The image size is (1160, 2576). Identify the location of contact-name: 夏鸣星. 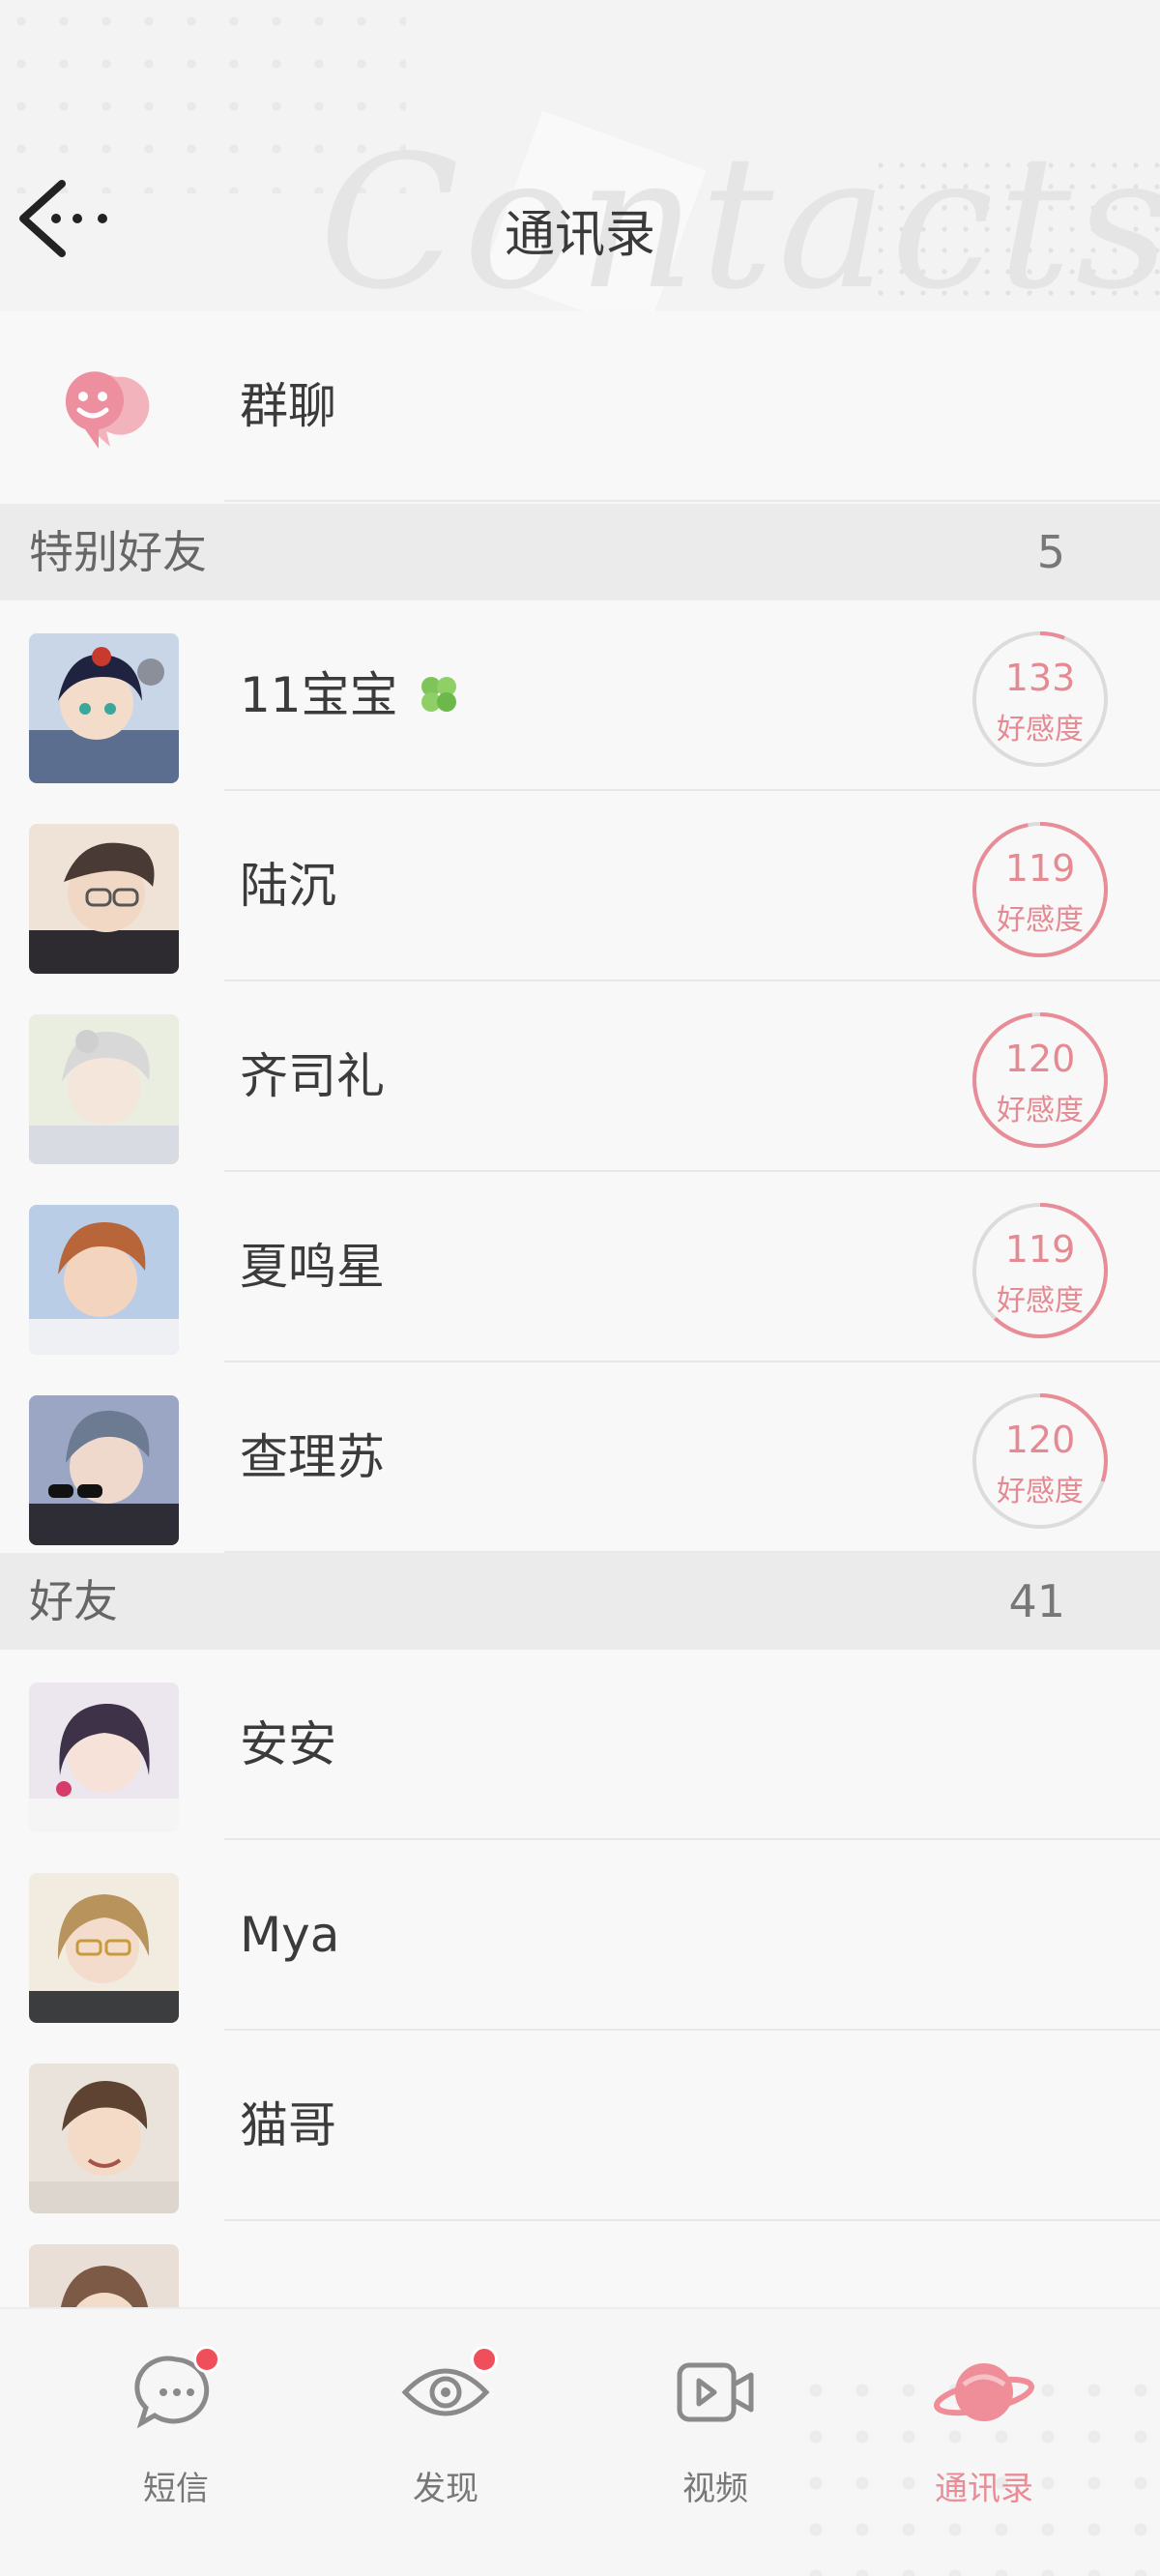
(312, 1267).